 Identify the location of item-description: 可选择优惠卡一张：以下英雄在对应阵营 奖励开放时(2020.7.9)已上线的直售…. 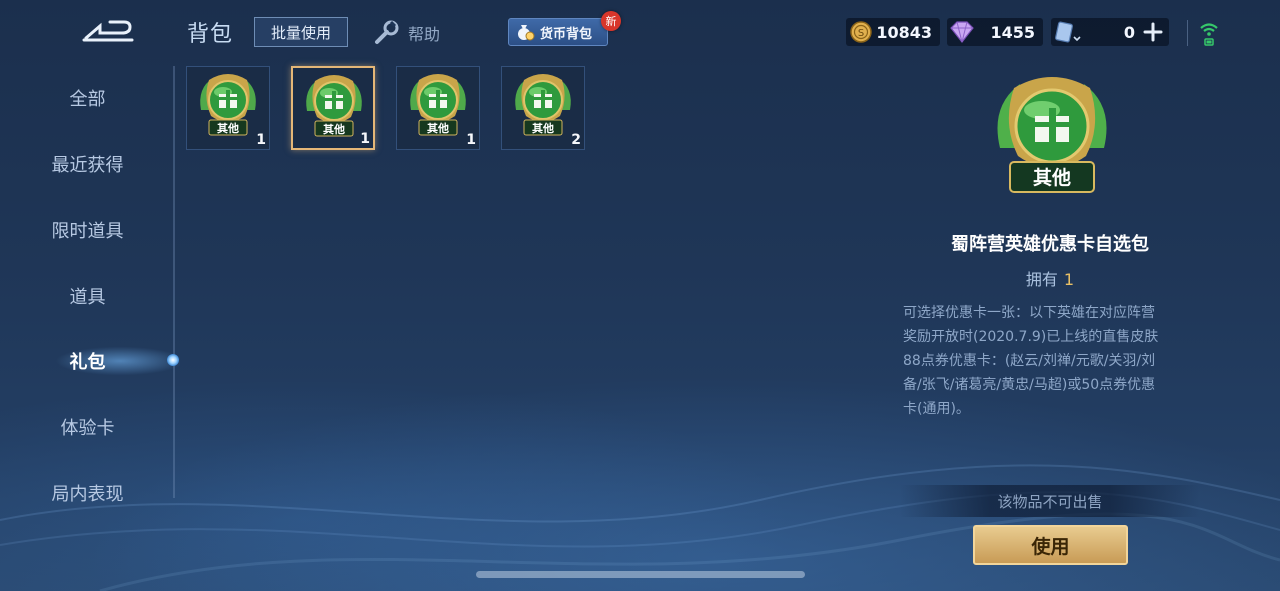
(1051, 361).